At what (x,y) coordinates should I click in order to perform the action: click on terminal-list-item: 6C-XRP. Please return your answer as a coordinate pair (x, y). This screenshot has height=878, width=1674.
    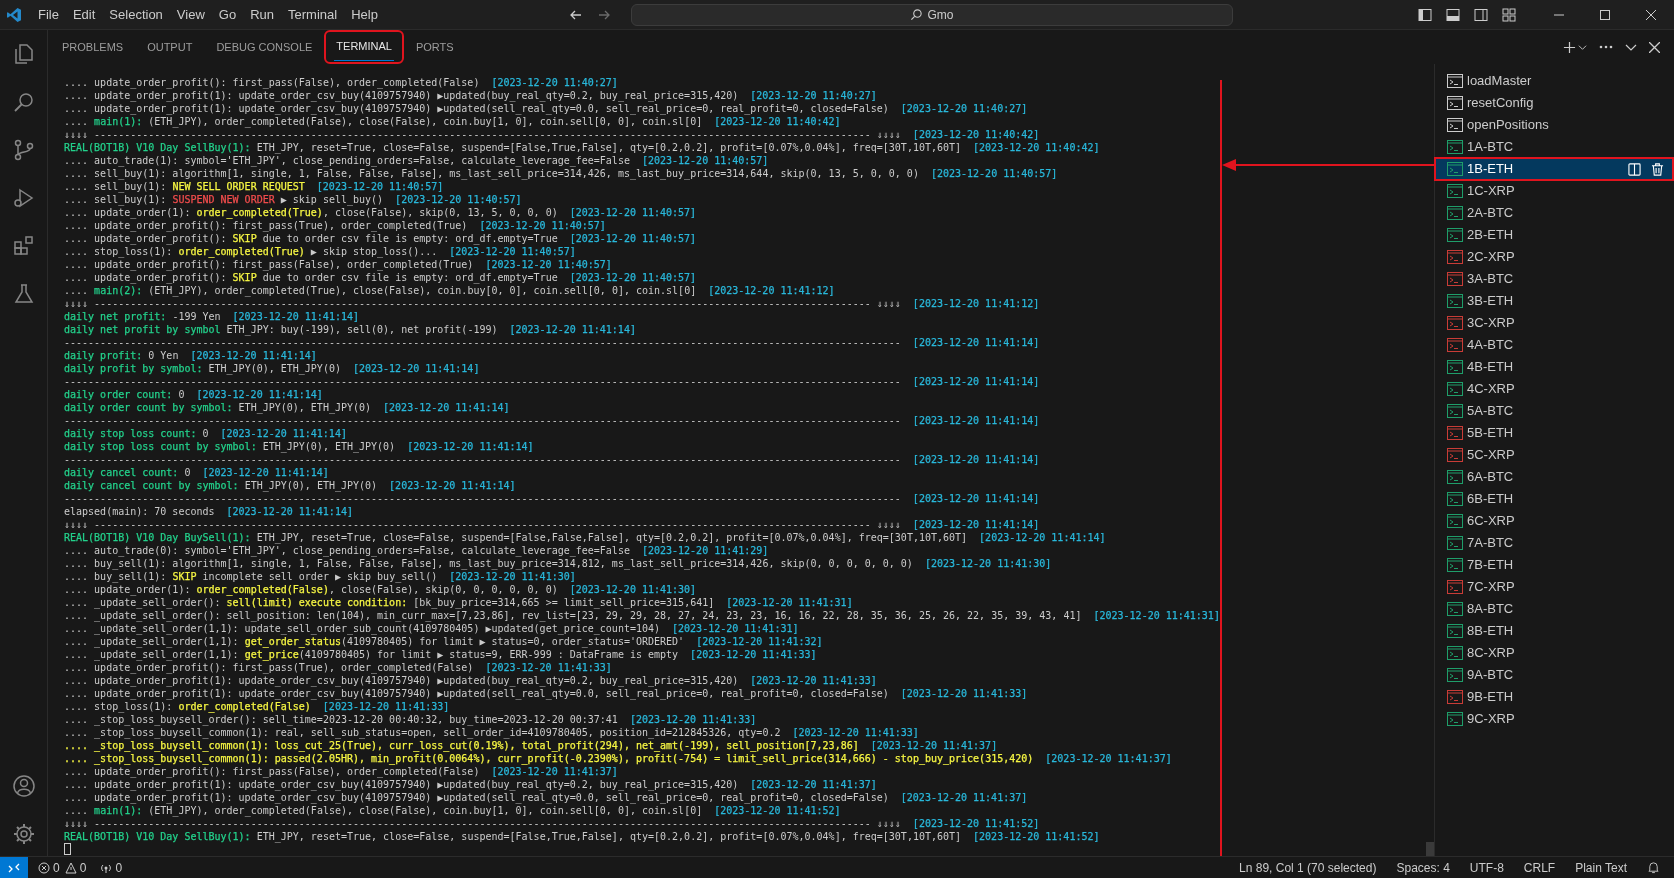
    Looking at the image, I should click on (1554, 521).